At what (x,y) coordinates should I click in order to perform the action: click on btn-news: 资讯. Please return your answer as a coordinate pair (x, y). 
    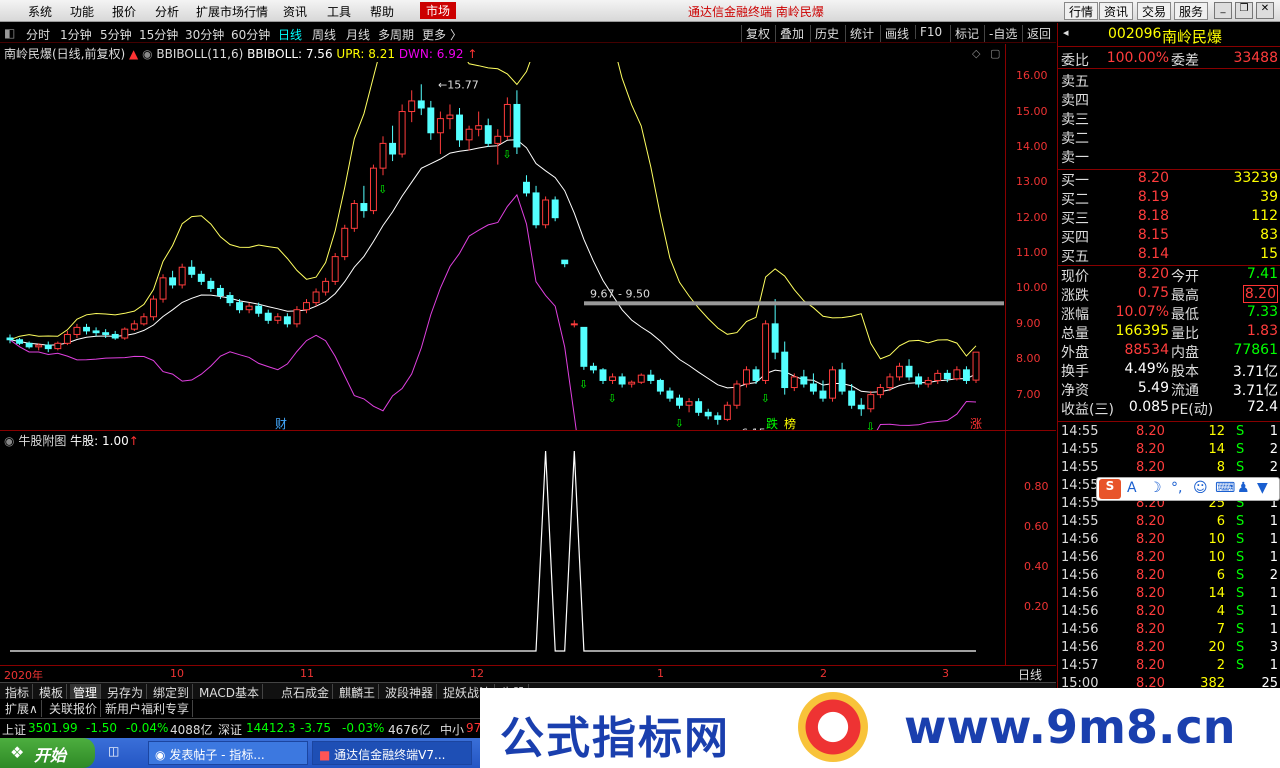
    Looking at the image, I should click on (1116, 11).